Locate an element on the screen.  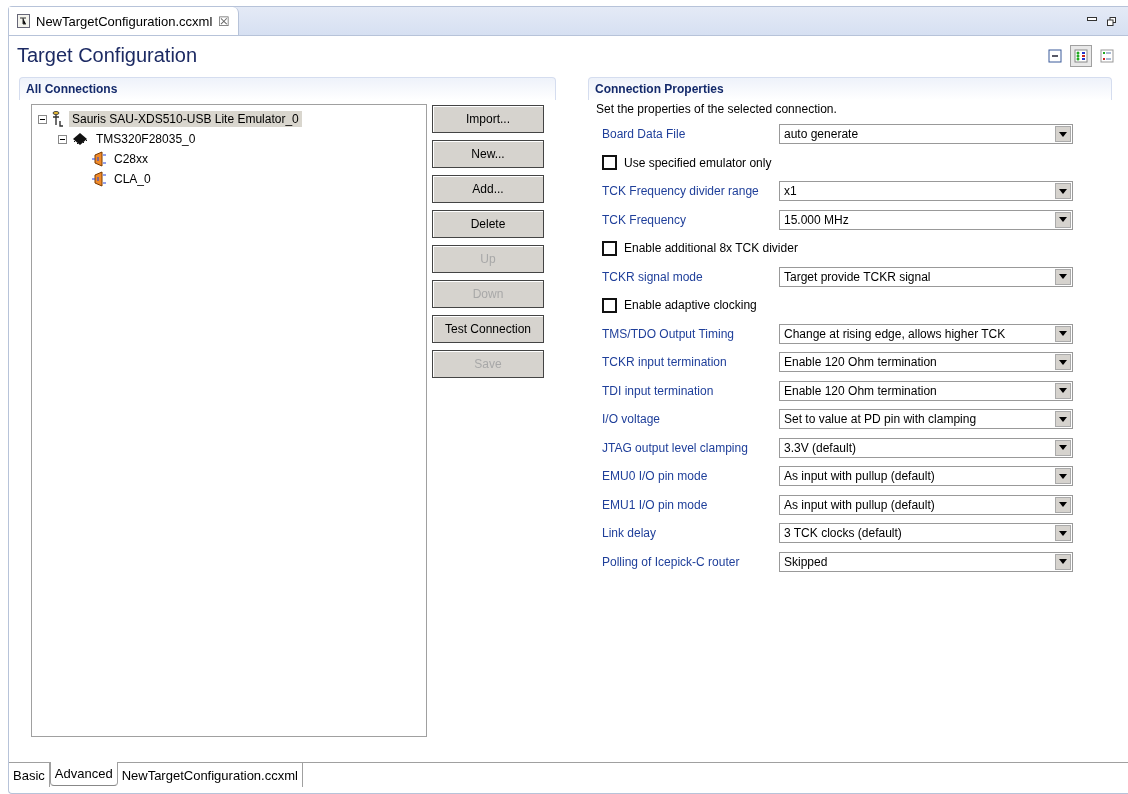
action-button: Delete is located at coordinates (488, 224).